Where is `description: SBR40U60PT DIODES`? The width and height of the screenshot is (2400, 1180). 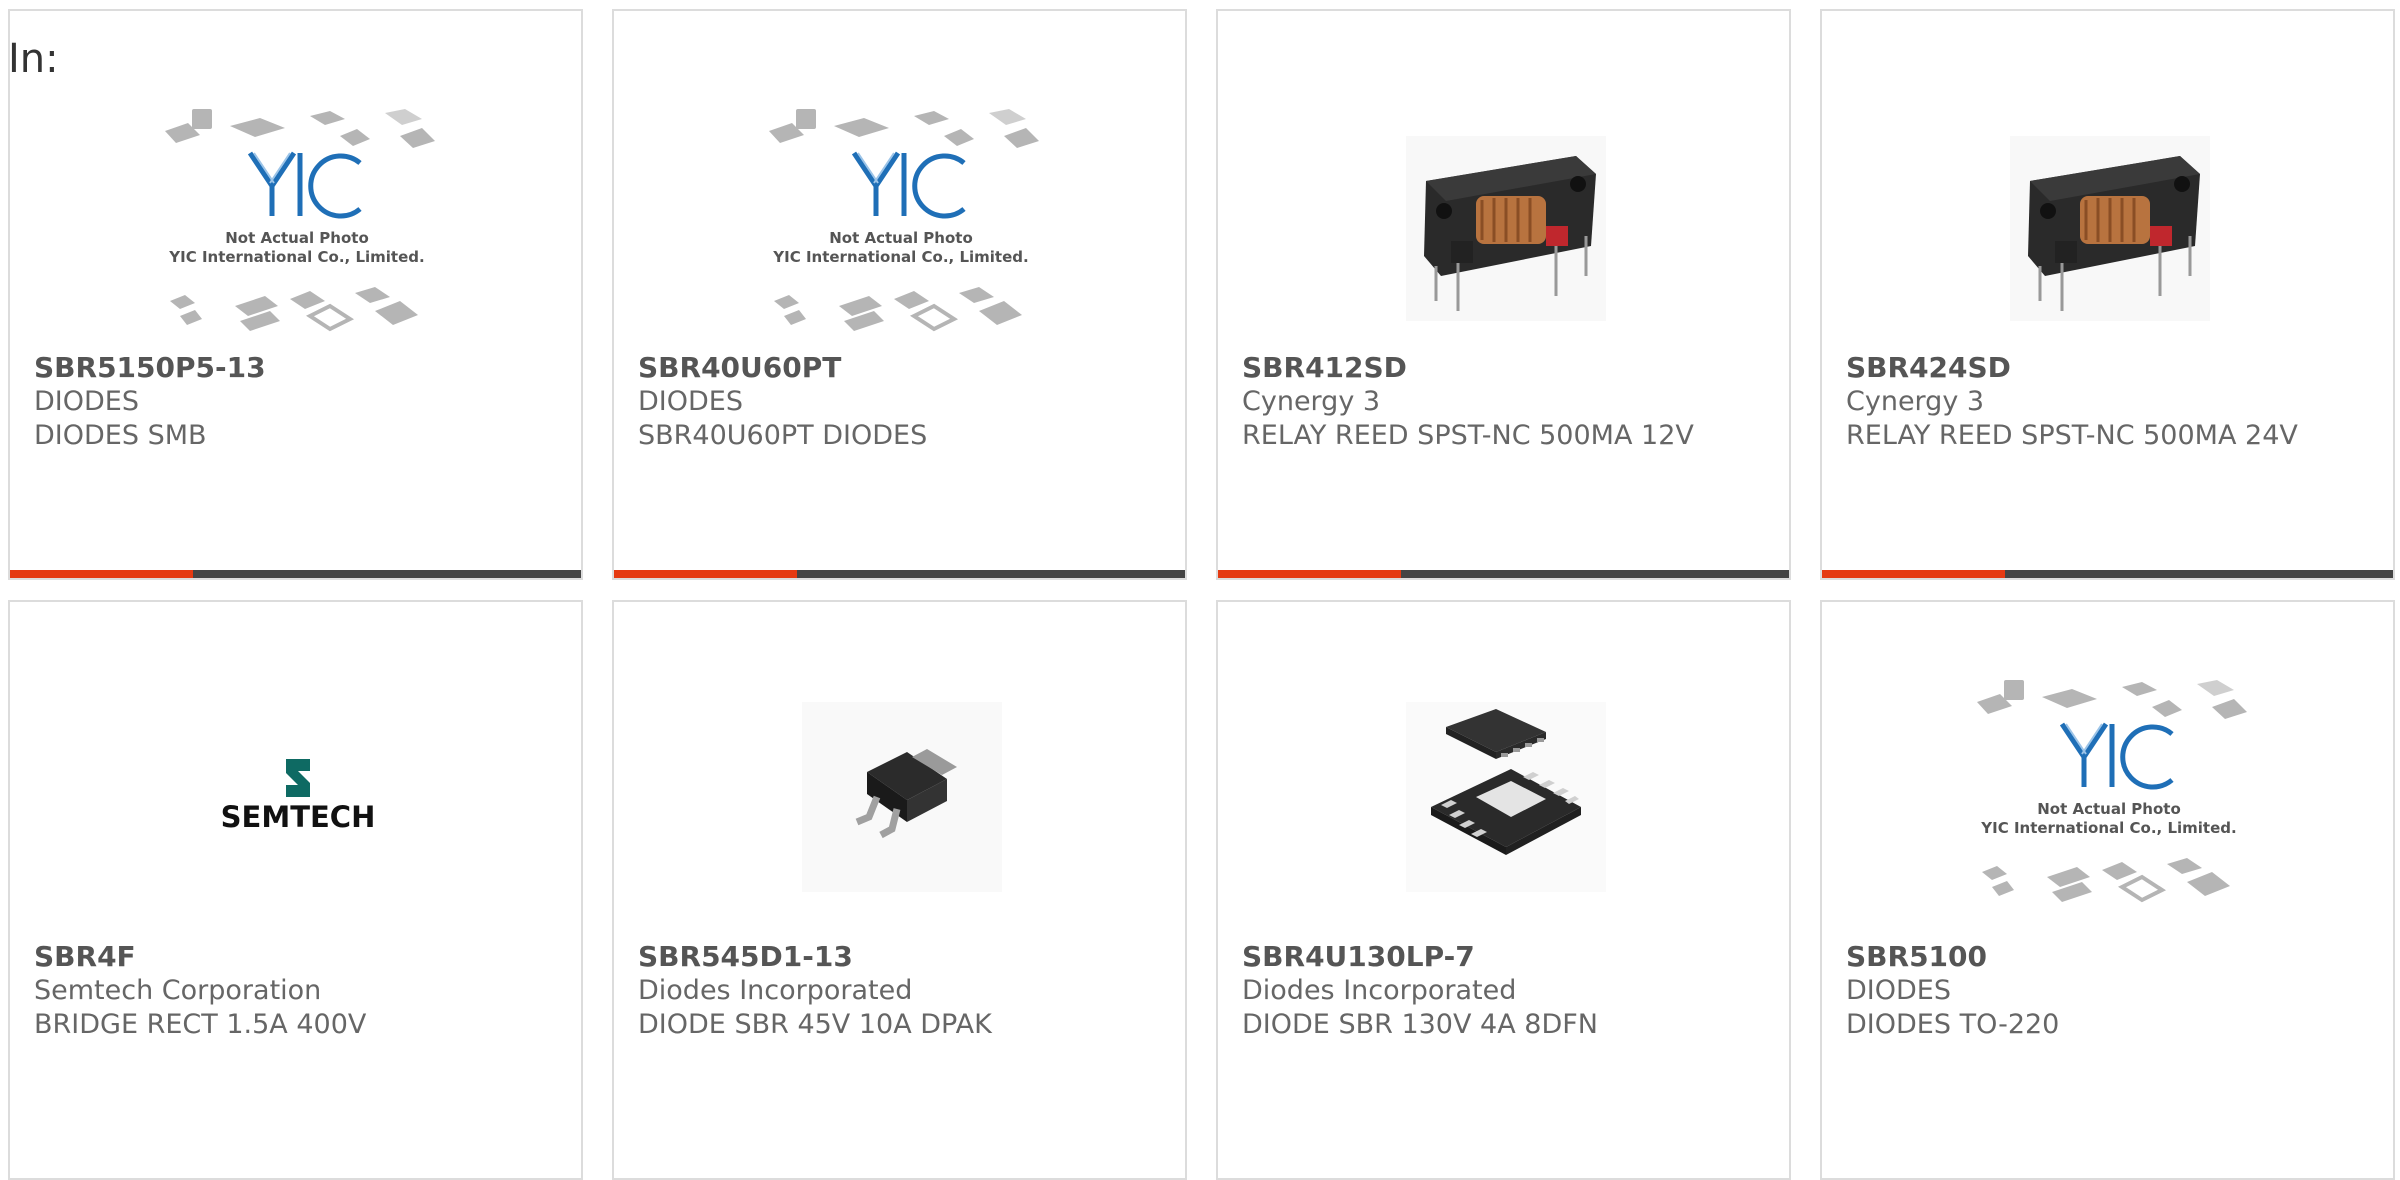 description: SBR40U60PT DIODES is located at coordinates (783, 435).